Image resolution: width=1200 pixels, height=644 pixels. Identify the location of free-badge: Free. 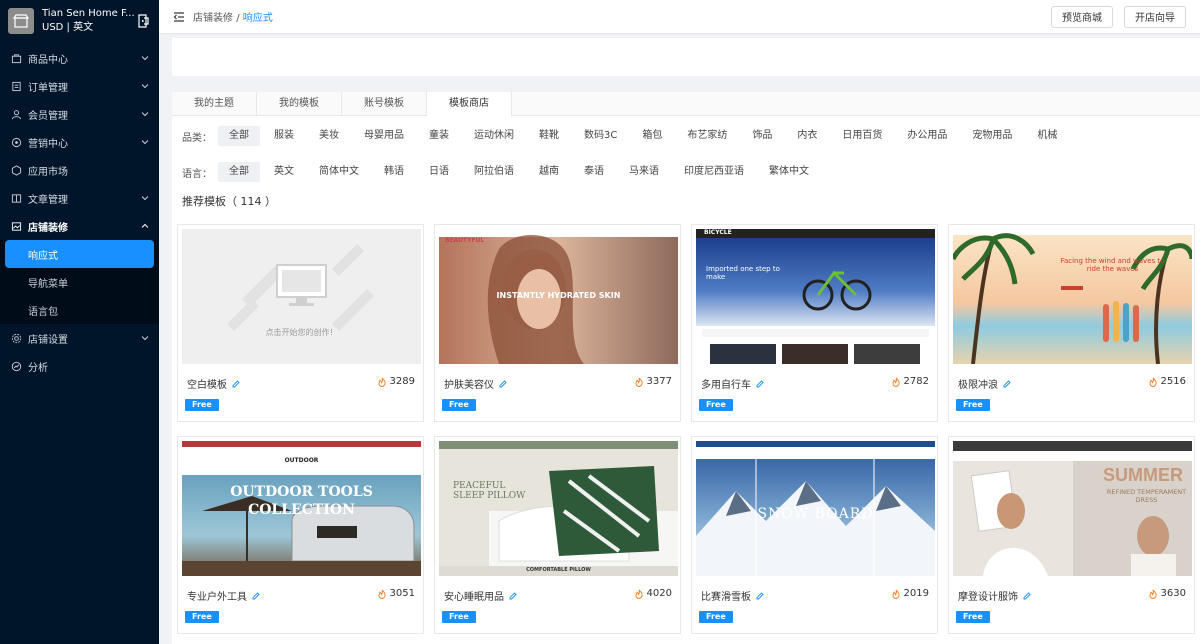
(716, 617).